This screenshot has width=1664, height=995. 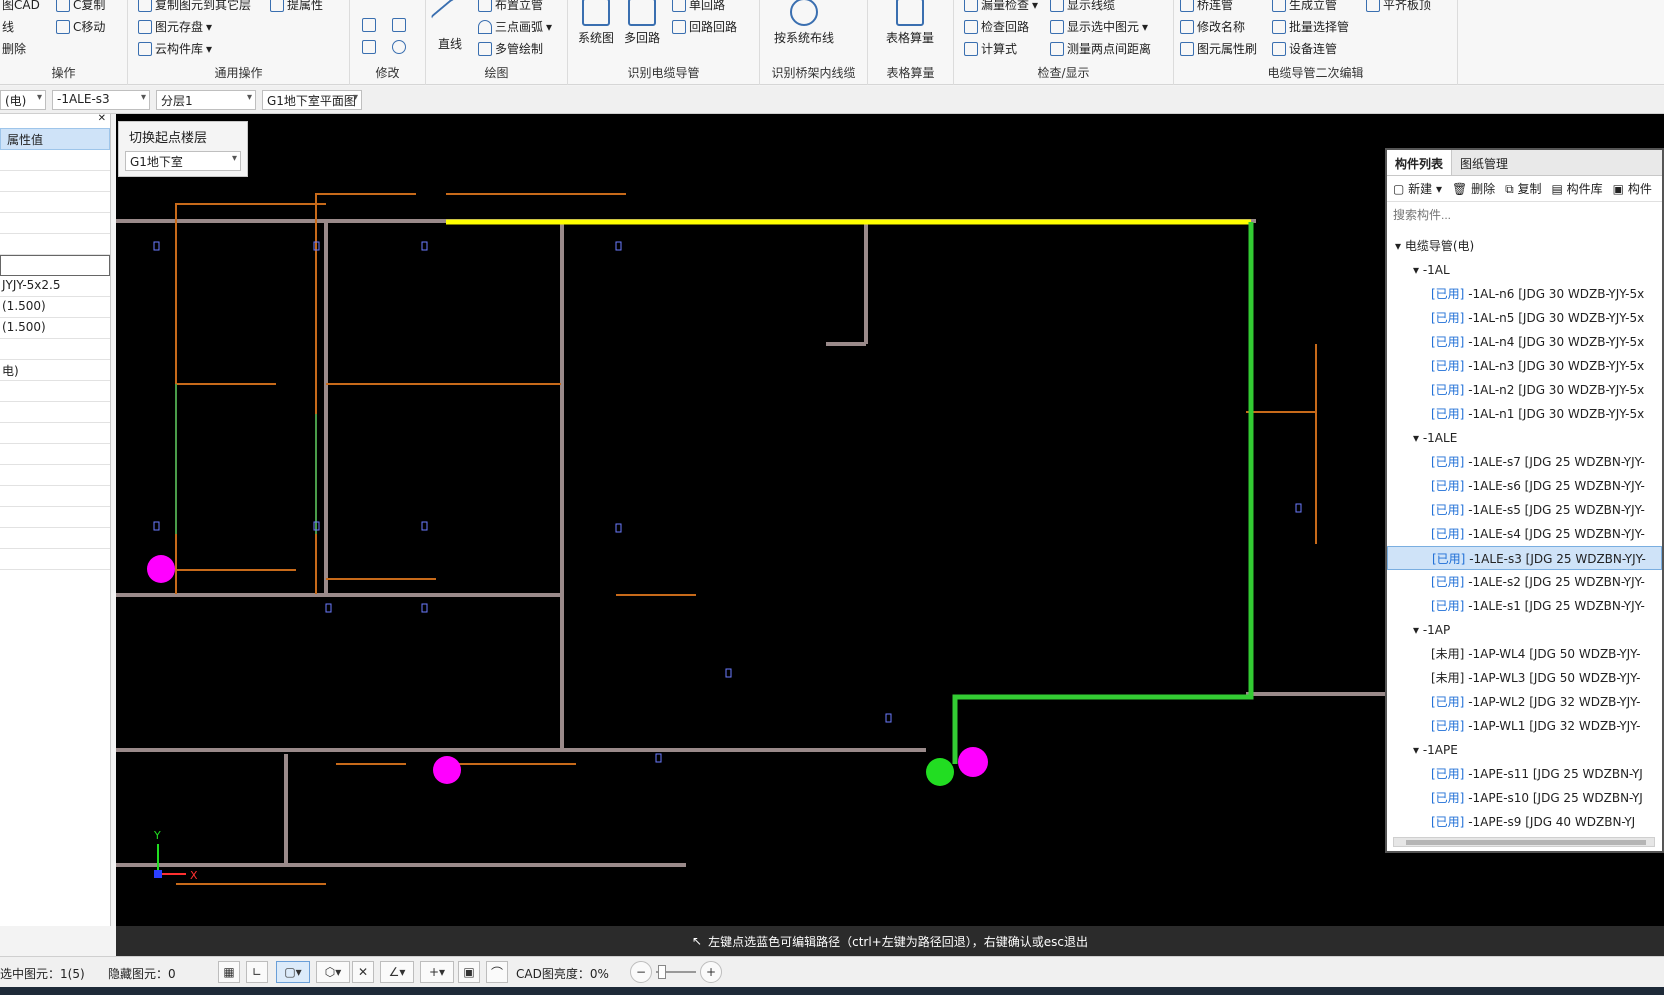 What do you see at coordinates (1206, 6) in the screenshot?
I see `bridge-pipe-button: 桥连管` at bounding box center [1206, 6].